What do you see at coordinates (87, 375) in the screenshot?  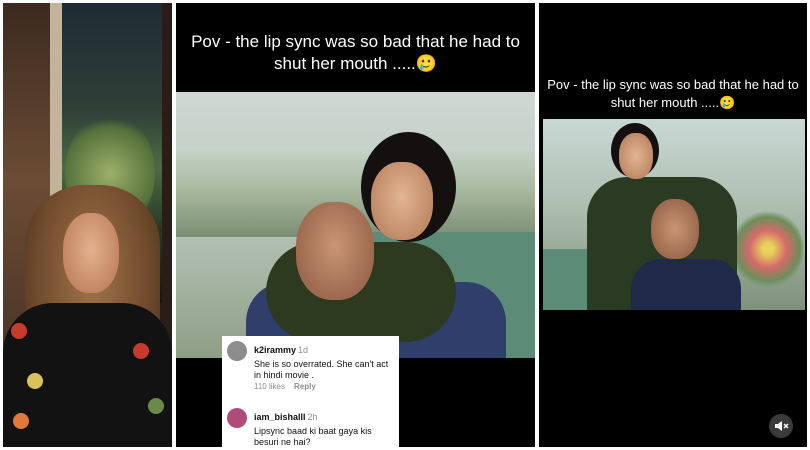 I see `floral-jacket` at bounding box center [87, 375].